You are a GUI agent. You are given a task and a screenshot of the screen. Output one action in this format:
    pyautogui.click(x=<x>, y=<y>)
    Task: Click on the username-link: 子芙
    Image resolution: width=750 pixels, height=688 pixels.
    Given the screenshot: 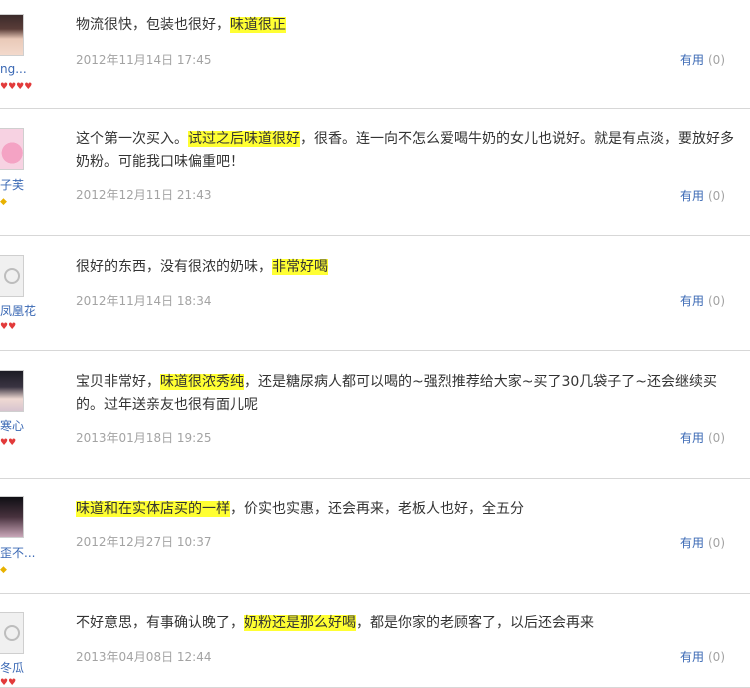 What is the action you would take?
    pyautogui.click(x=18, y=184)
    